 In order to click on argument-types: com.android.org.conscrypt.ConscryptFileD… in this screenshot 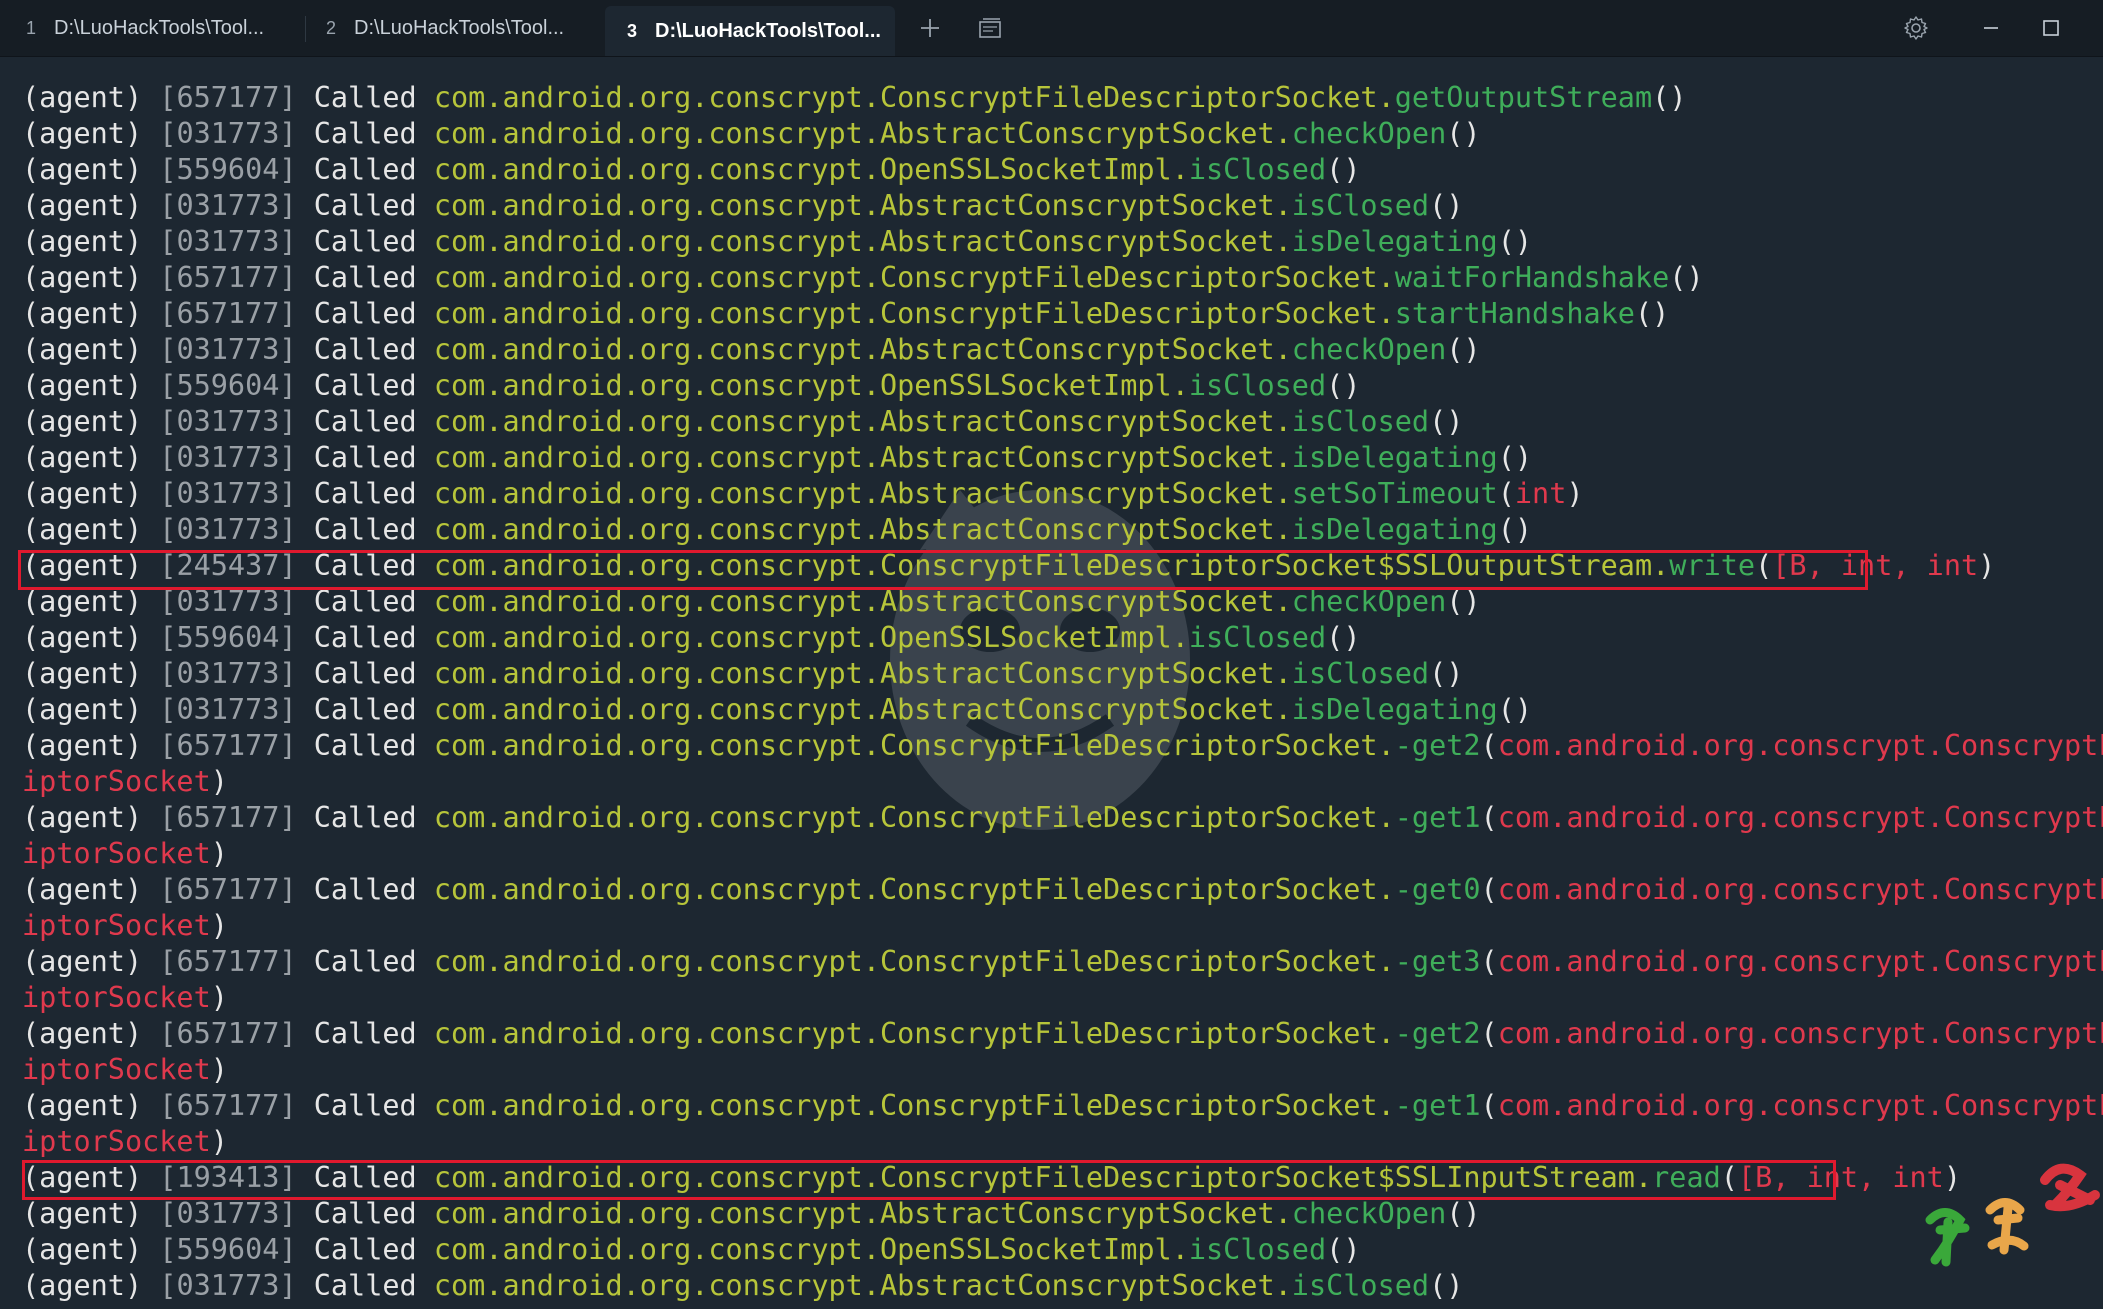, I will do `click(1800, 1105)`.